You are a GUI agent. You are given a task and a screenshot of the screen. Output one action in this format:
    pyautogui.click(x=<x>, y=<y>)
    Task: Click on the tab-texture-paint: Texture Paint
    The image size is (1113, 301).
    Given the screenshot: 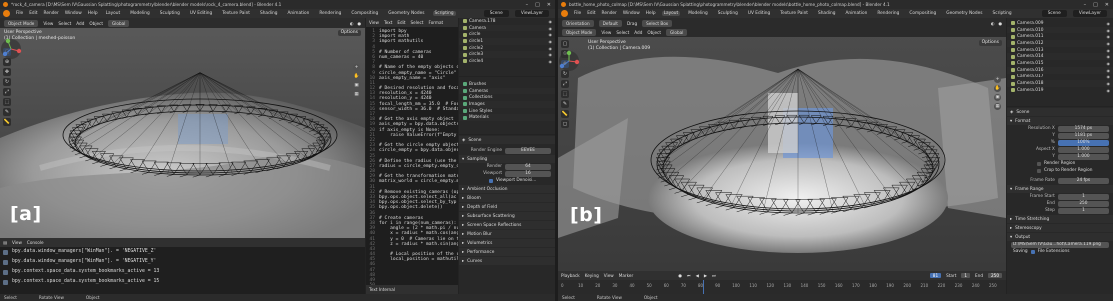 What is the action you would take?
    pyautogui.click(x=794, y=13)
    